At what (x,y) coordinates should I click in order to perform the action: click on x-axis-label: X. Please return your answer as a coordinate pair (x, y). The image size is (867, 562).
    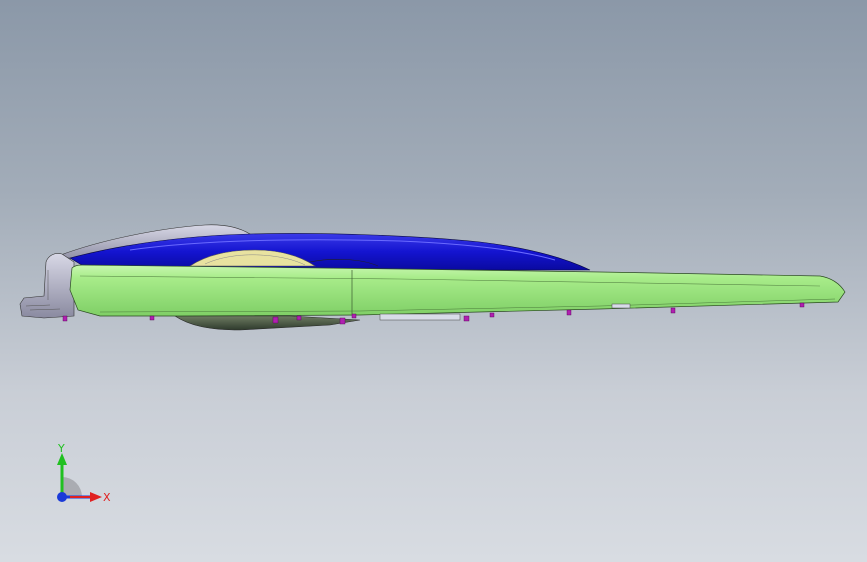
    Looking at the image, I should click on (107, 497).